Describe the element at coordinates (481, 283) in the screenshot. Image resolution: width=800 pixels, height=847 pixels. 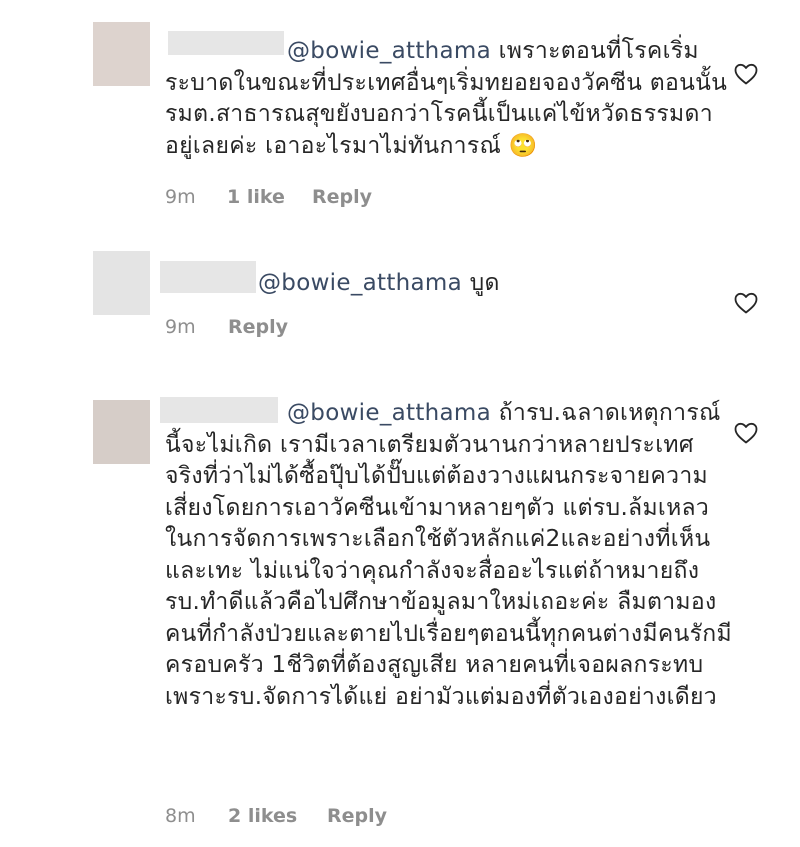
I see `comment-body: บูด` at that location.